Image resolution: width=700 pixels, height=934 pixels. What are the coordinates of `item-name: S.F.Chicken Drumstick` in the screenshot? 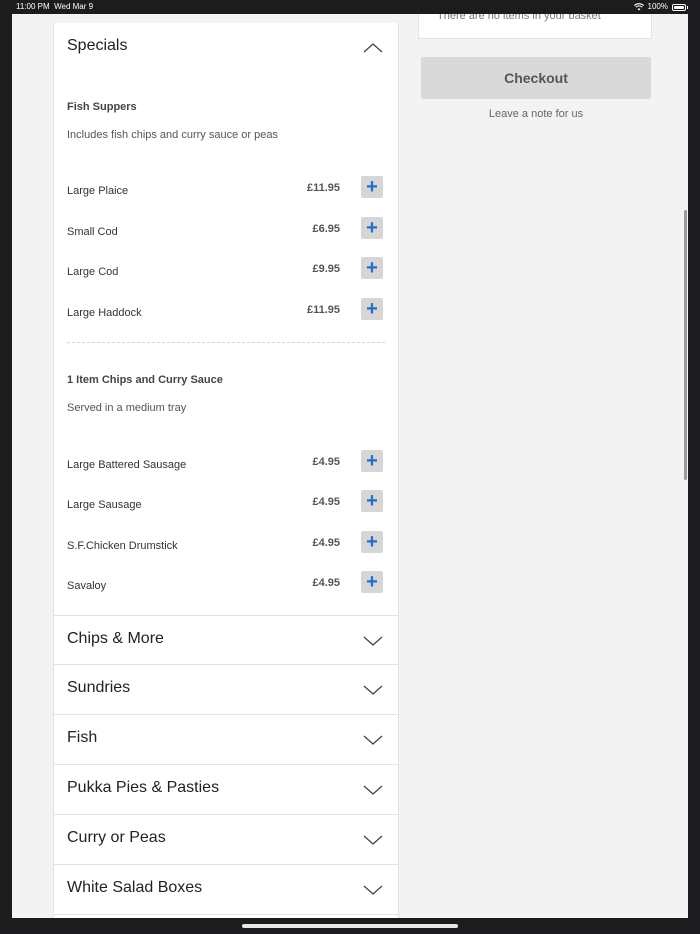 It's located at (122, 546).